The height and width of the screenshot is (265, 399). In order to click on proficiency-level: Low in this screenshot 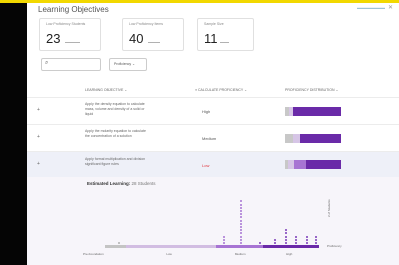, I will do `click(206, 165)`.